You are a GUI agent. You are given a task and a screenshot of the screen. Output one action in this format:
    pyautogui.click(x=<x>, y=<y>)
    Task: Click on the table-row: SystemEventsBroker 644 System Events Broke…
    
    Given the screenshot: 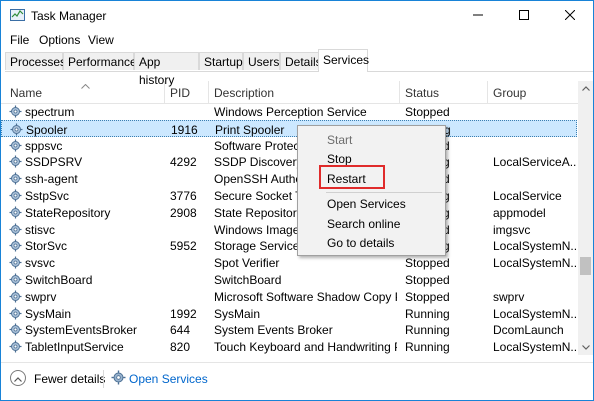 What is the action you would take?
    pyautogui.click(x=289, y=329)
    